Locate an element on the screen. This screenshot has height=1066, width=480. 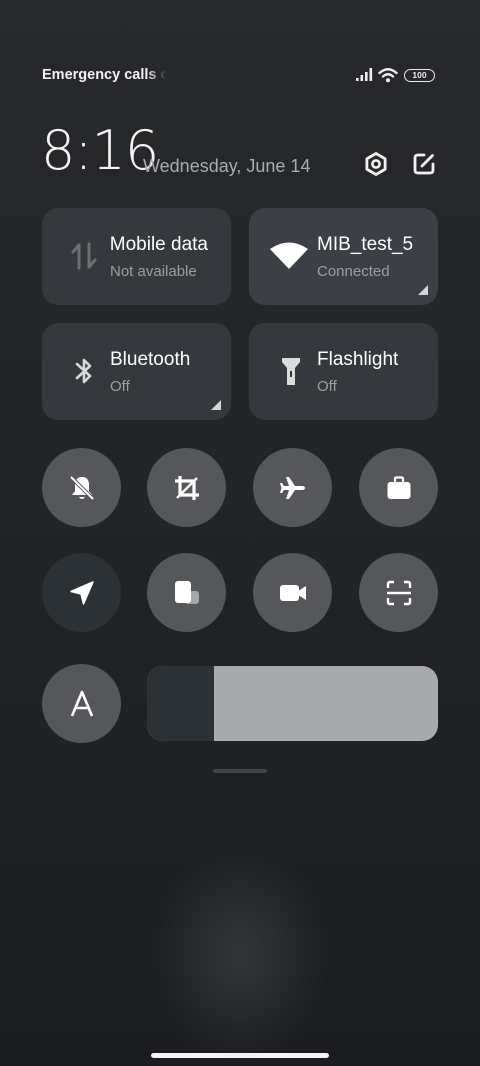
carrier-text: Emergency calls o is located at coordinates (104, 75).